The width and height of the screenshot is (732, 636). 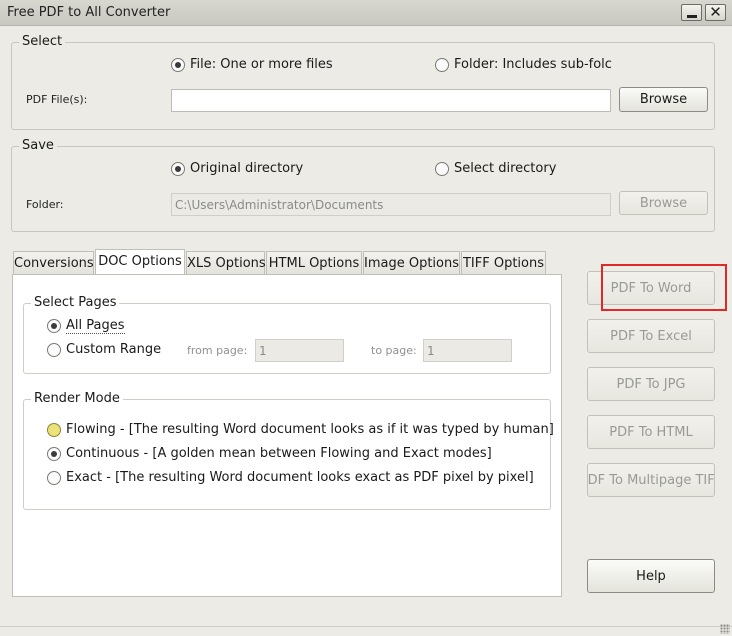 What do you see at coordinates (391, 204) in the screenshot?
I see `folder-input` at bounding box center [391, 204].